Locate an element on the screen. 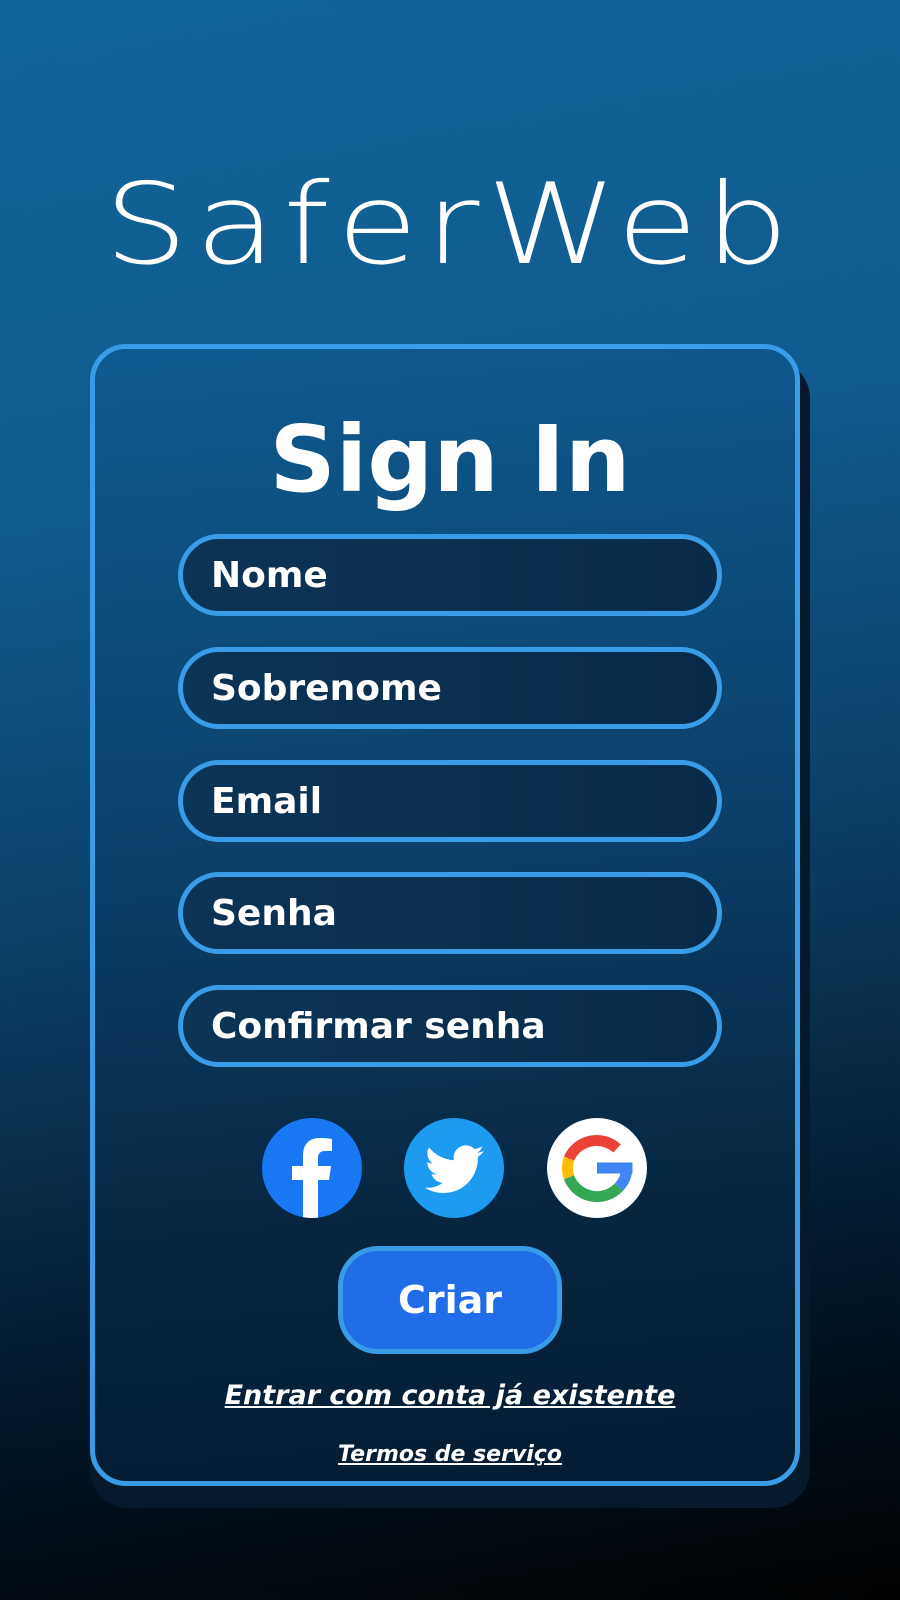 The height and width of the screenshot is (1600, 900). google-icon is located at coordinates (597, 1168).